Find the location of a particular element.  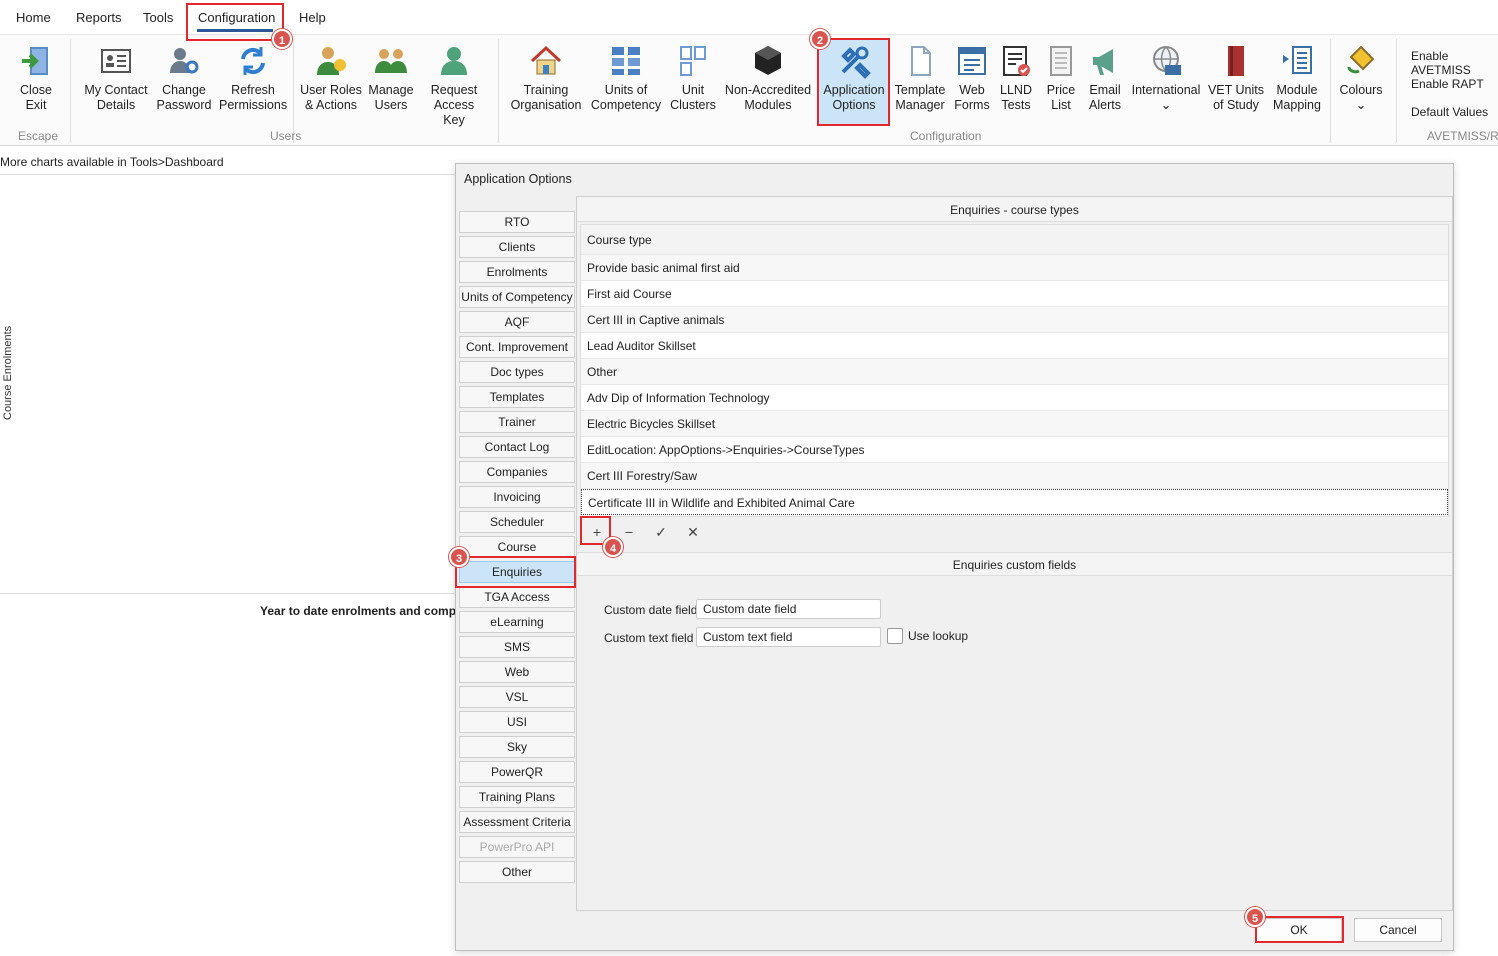

users-group-icon is located at coordinates (391, 61).